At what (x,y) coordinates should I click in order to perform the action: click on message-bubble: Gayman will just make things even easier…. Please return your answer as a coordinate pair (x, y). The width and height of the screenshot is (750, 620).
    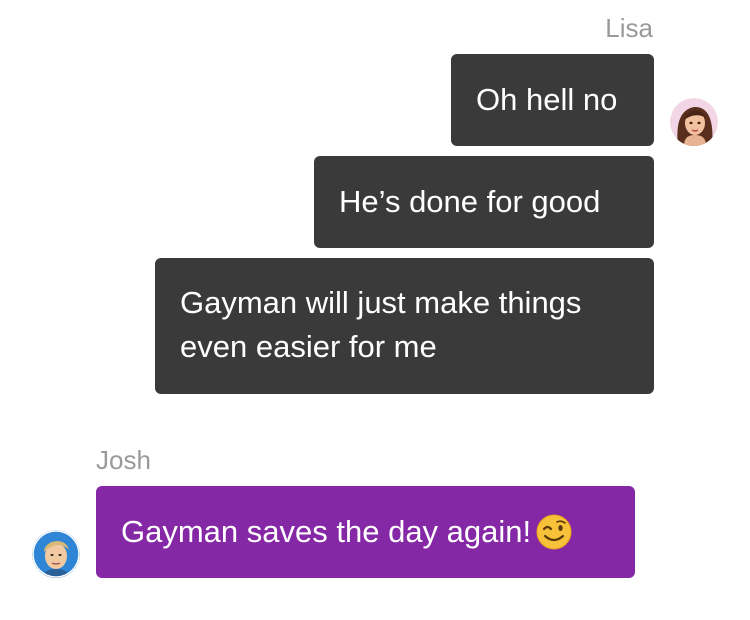
    Looking at the image, I should click on (404, 326).